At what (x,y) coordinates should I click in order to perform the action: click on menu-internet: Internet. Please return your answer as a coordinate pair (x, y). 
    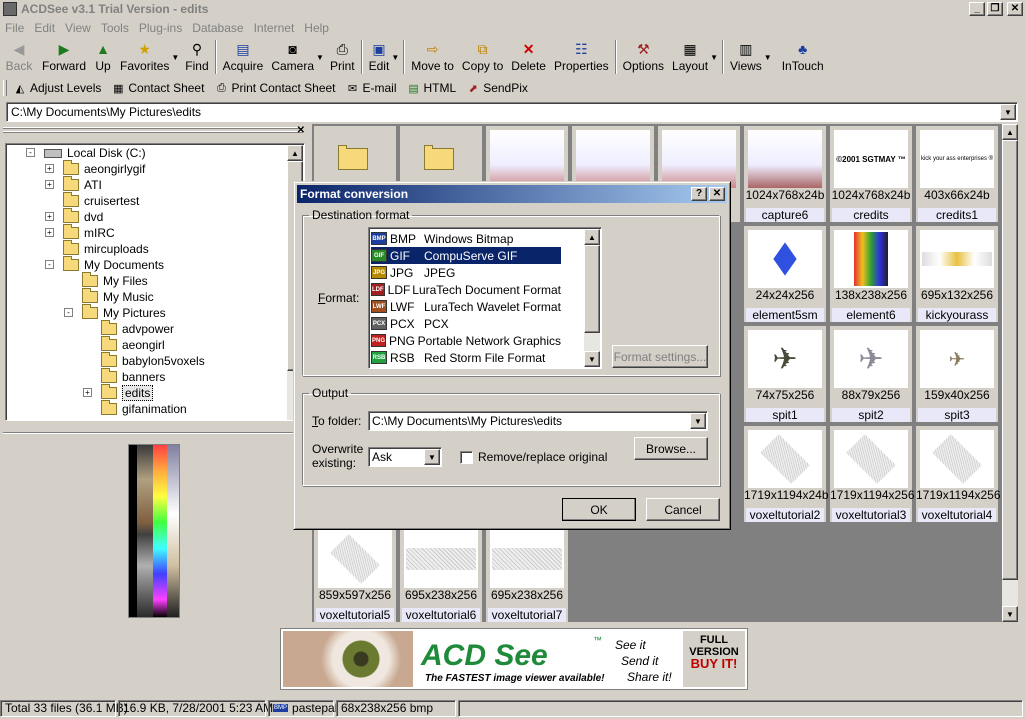
    Looking at the image, I should click on (274, 28).